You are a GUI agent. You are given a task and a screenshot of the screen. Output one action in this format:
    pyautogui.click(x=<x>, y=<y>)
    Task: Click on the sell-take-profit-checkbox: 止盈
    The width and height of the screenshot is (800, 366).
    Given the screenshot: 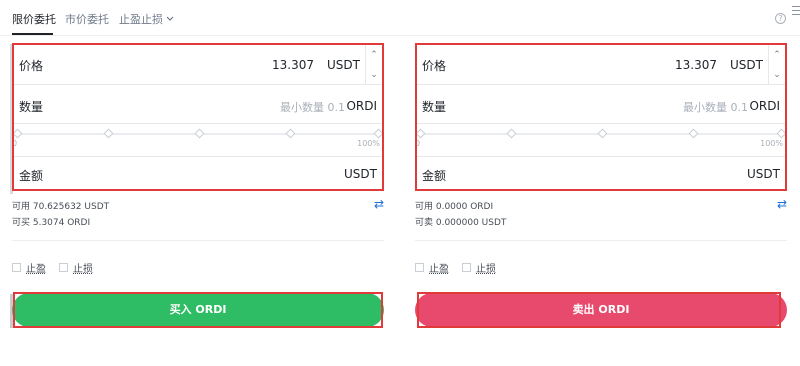 What is the action you would take?
    pyautogui.click(x=432, y=267)
    